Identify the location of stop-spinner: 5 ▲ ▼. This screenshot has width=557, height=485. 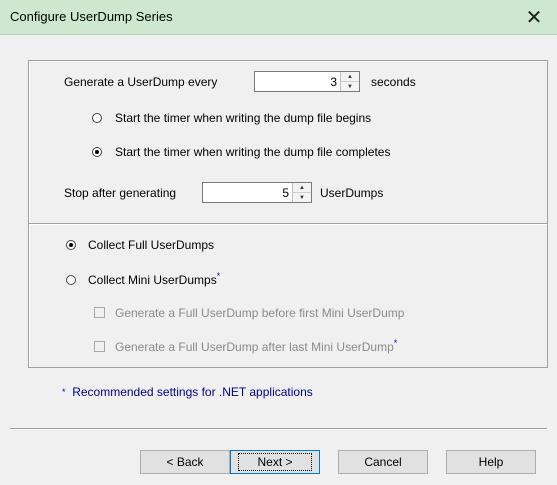
(257, 192).